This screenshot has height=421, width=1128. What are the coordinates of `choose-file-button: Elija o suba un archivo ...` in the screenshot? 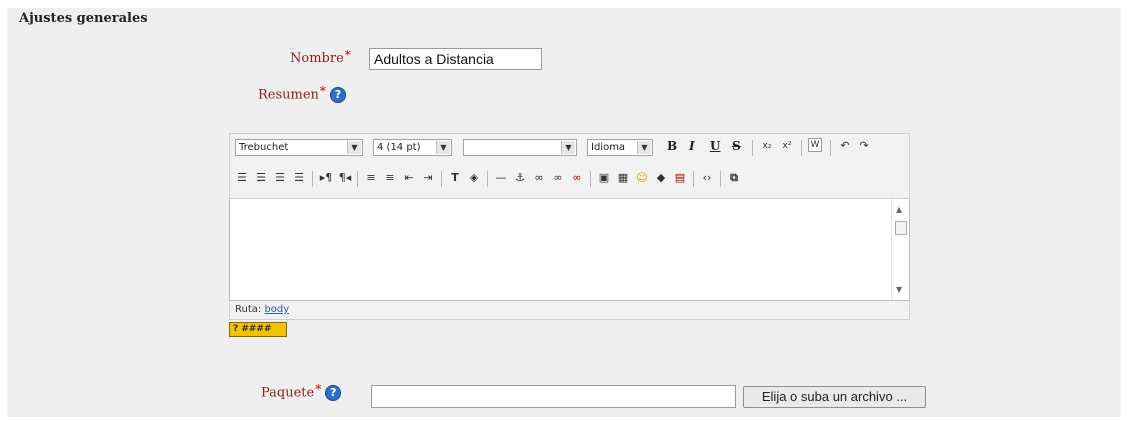 It's located at (834, 397).